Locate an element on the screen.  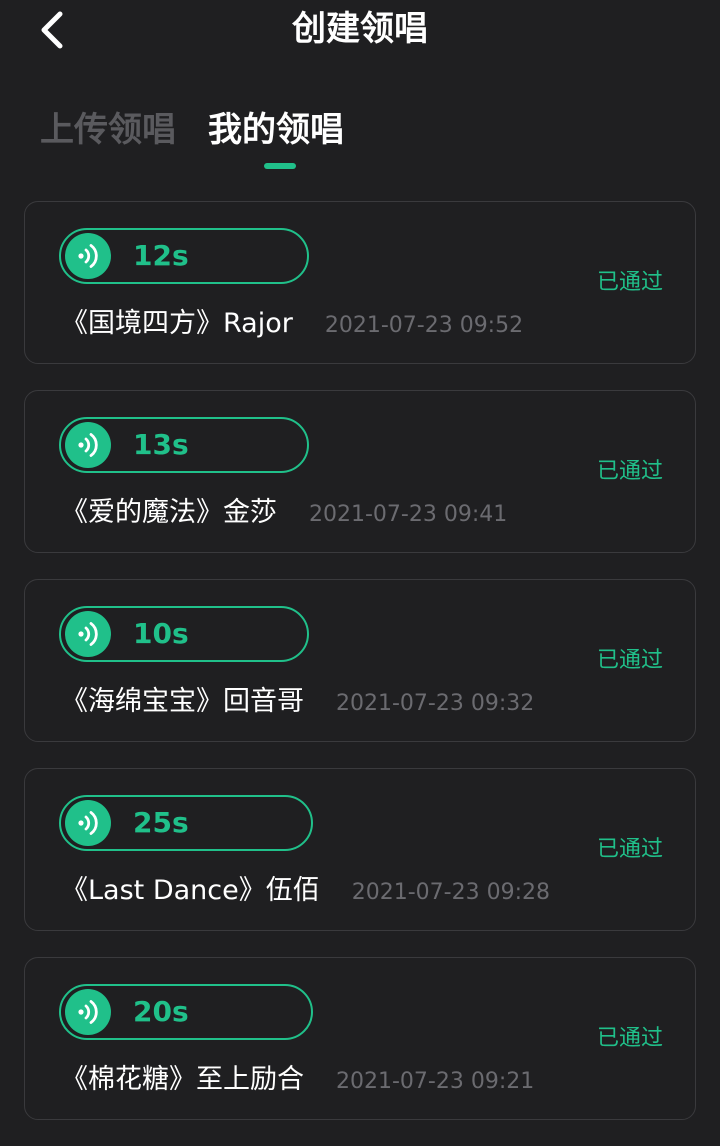
audio-player: 20s is located at coordinates (186, 1012).